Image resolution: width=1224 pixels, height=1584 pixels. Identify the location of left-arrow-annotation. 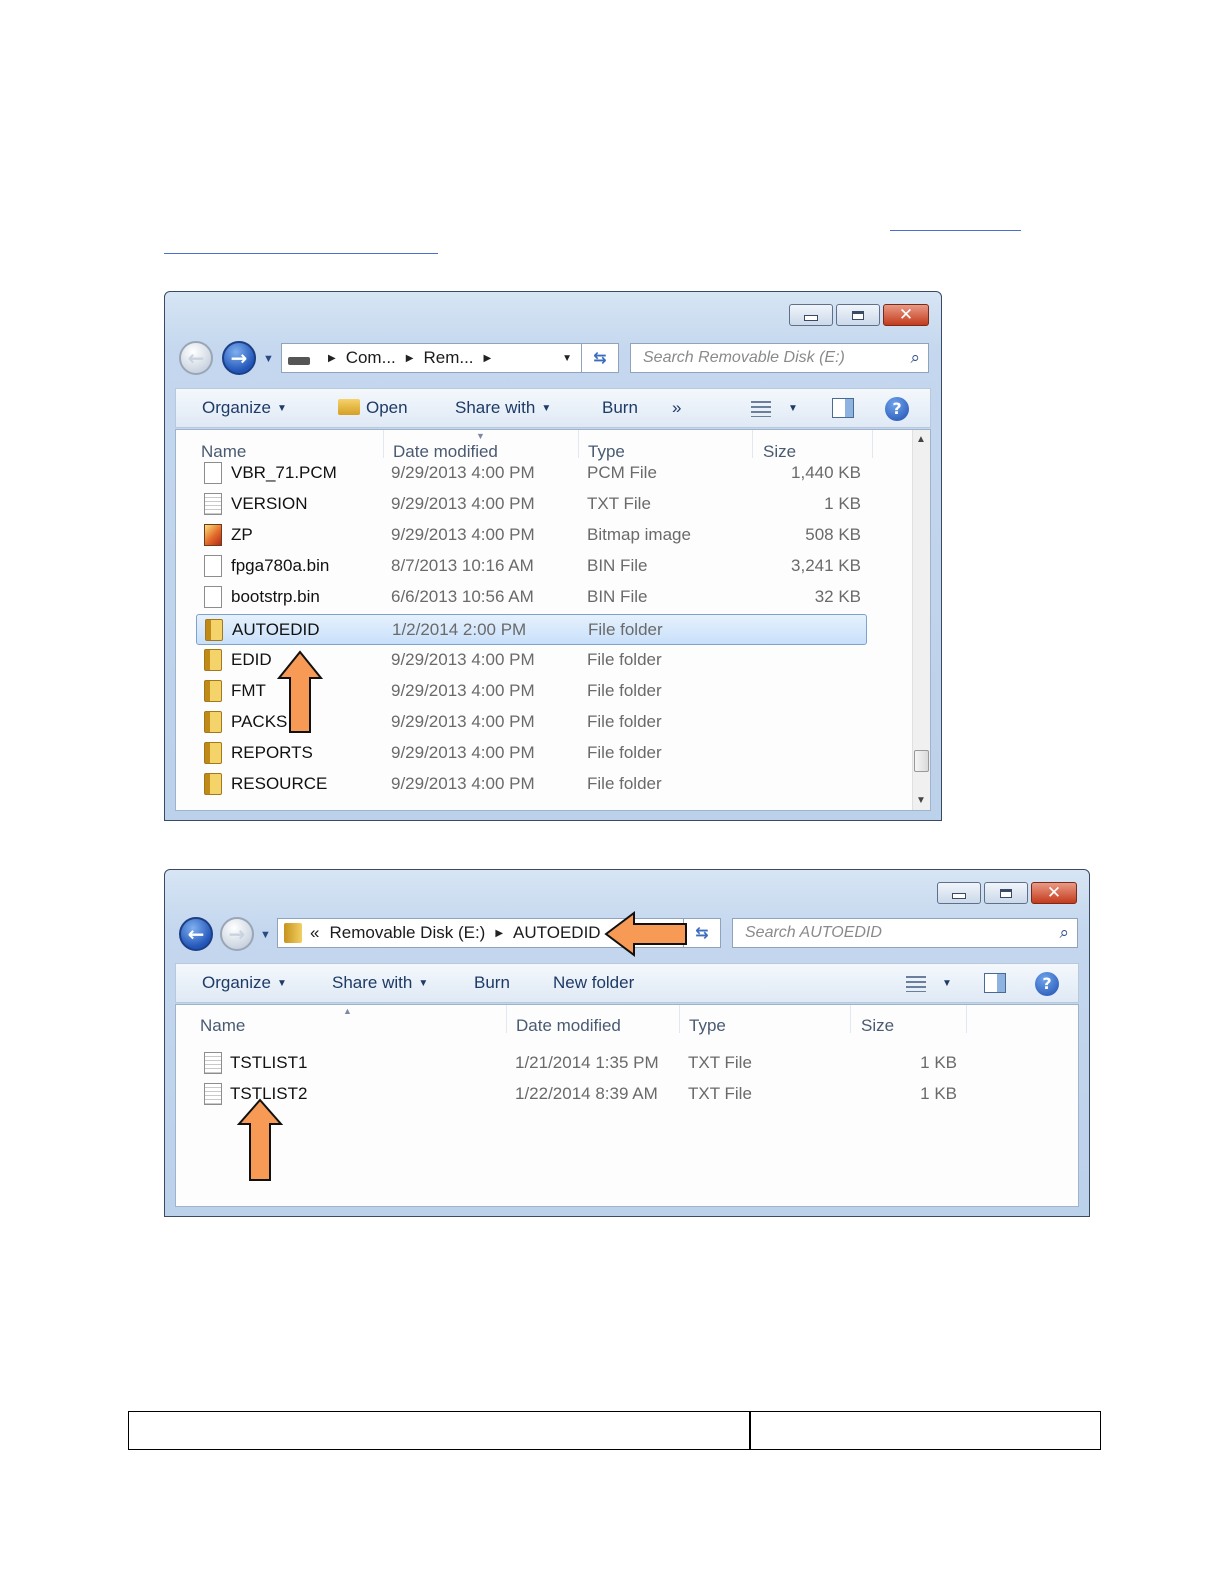
(645, 934).